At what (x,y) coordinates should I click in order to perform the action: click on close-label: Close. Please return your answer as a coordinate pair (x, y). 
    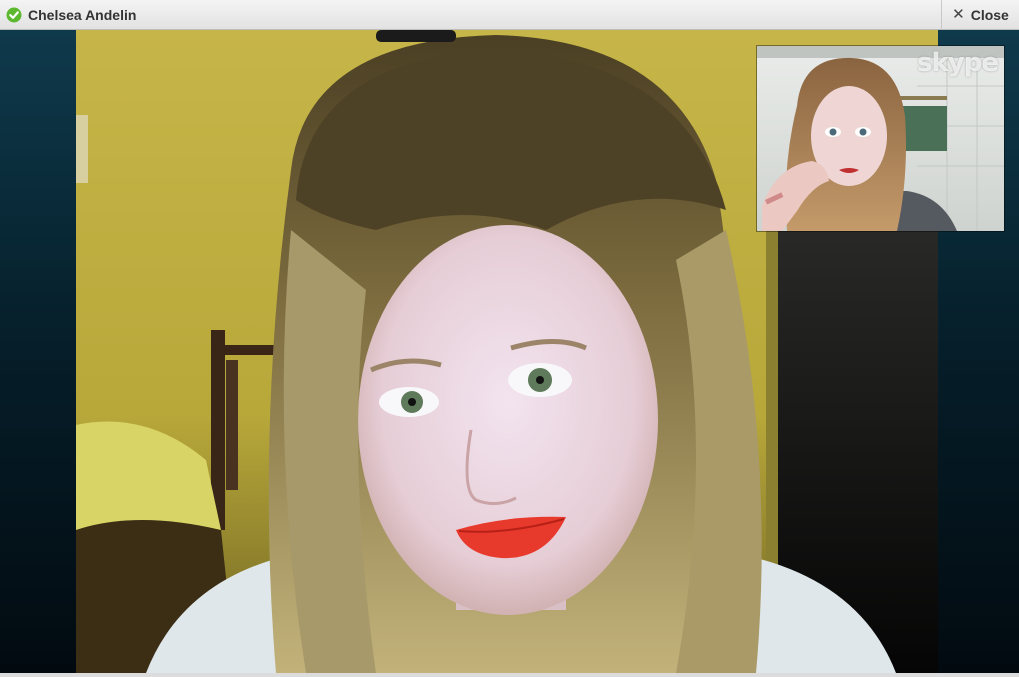
    Looking at the image, I should click on (989, 14).